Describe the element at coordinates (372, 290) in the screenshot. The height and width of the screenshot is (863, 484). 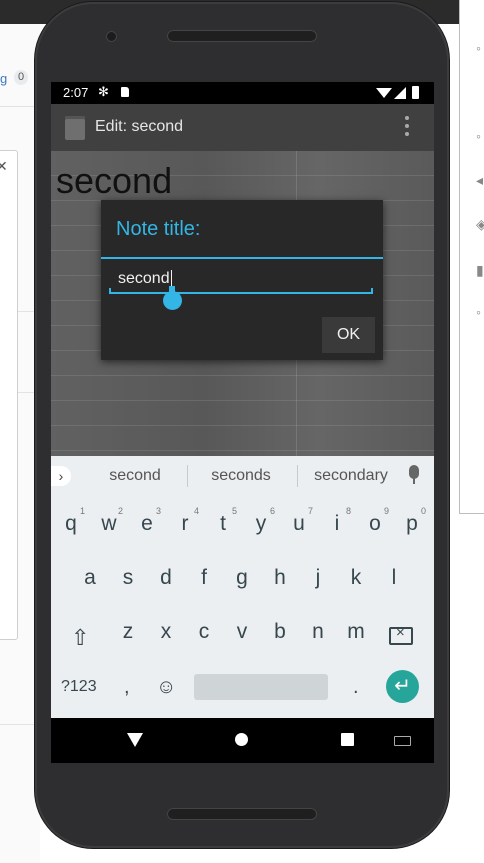
I see `input-underline-right` at that location.